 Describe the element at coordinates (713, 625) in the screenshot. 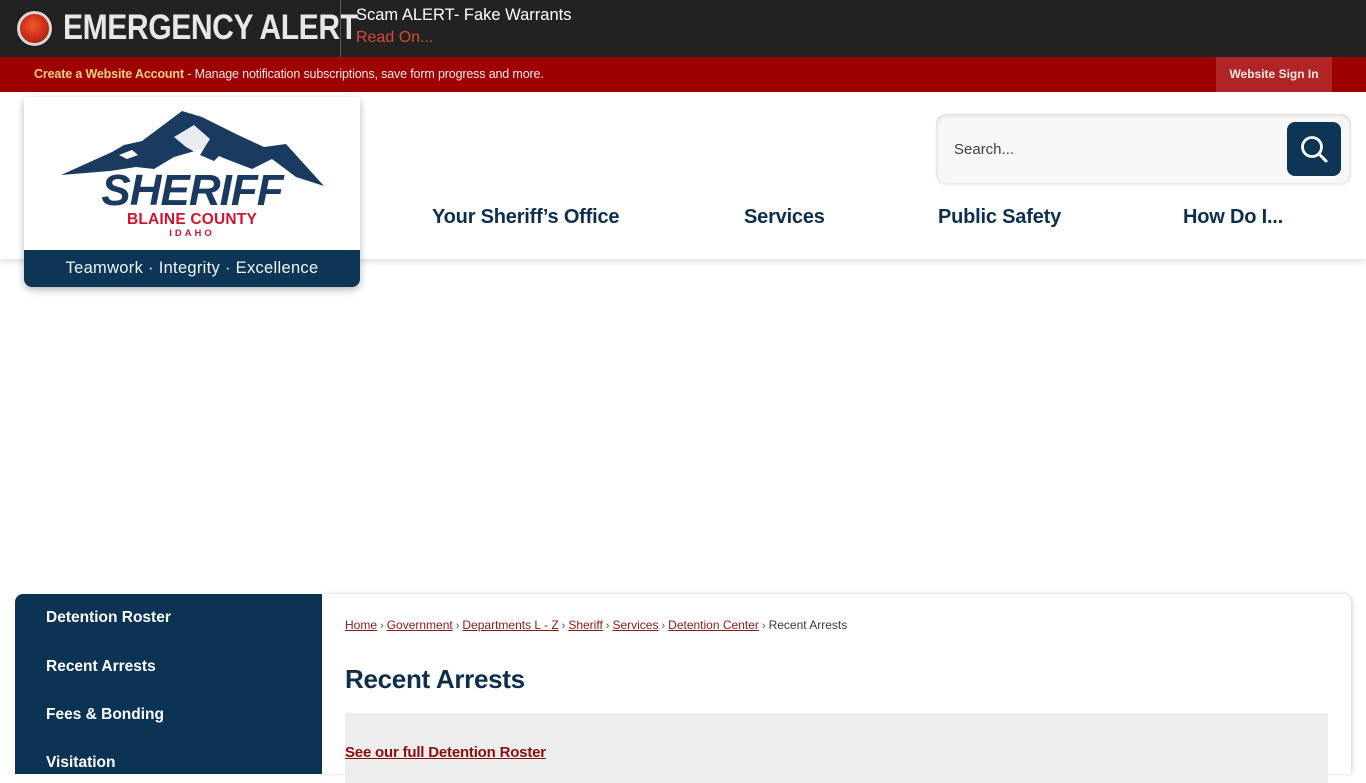

I see `breadcrumb-detention-center: Detention Center` at that location.